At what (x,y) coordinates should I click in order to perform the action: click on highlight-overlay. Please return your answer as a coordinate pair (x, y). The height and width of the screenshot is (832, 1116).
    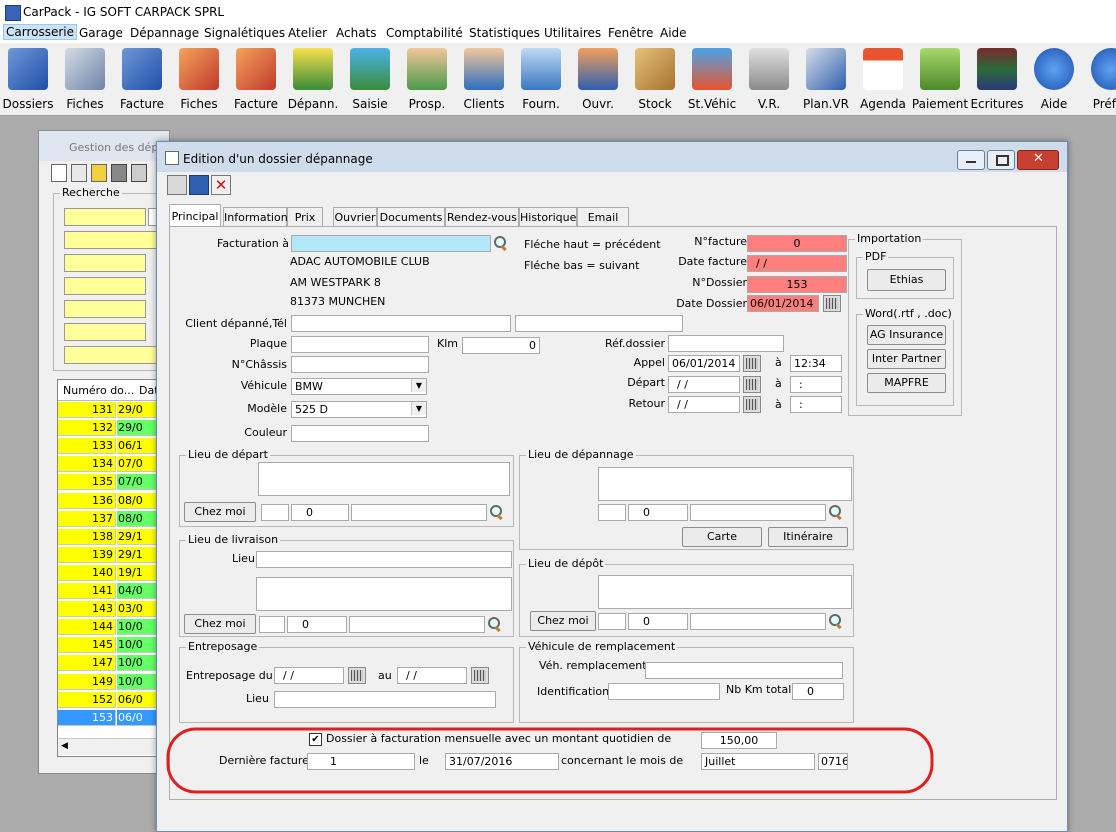
    Looking at the image, I should click on (550, 760).